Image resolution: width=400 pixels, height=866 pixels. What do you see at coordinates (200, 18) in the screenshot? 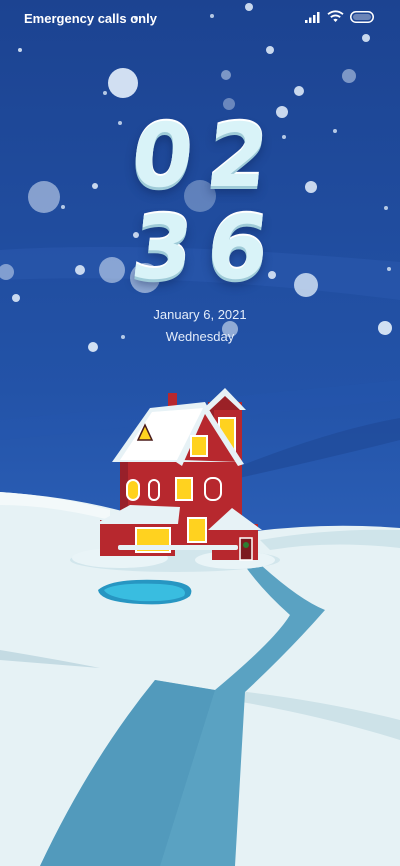
I see `status-bar: Emergency calls only` at bounding box center [200, 18].